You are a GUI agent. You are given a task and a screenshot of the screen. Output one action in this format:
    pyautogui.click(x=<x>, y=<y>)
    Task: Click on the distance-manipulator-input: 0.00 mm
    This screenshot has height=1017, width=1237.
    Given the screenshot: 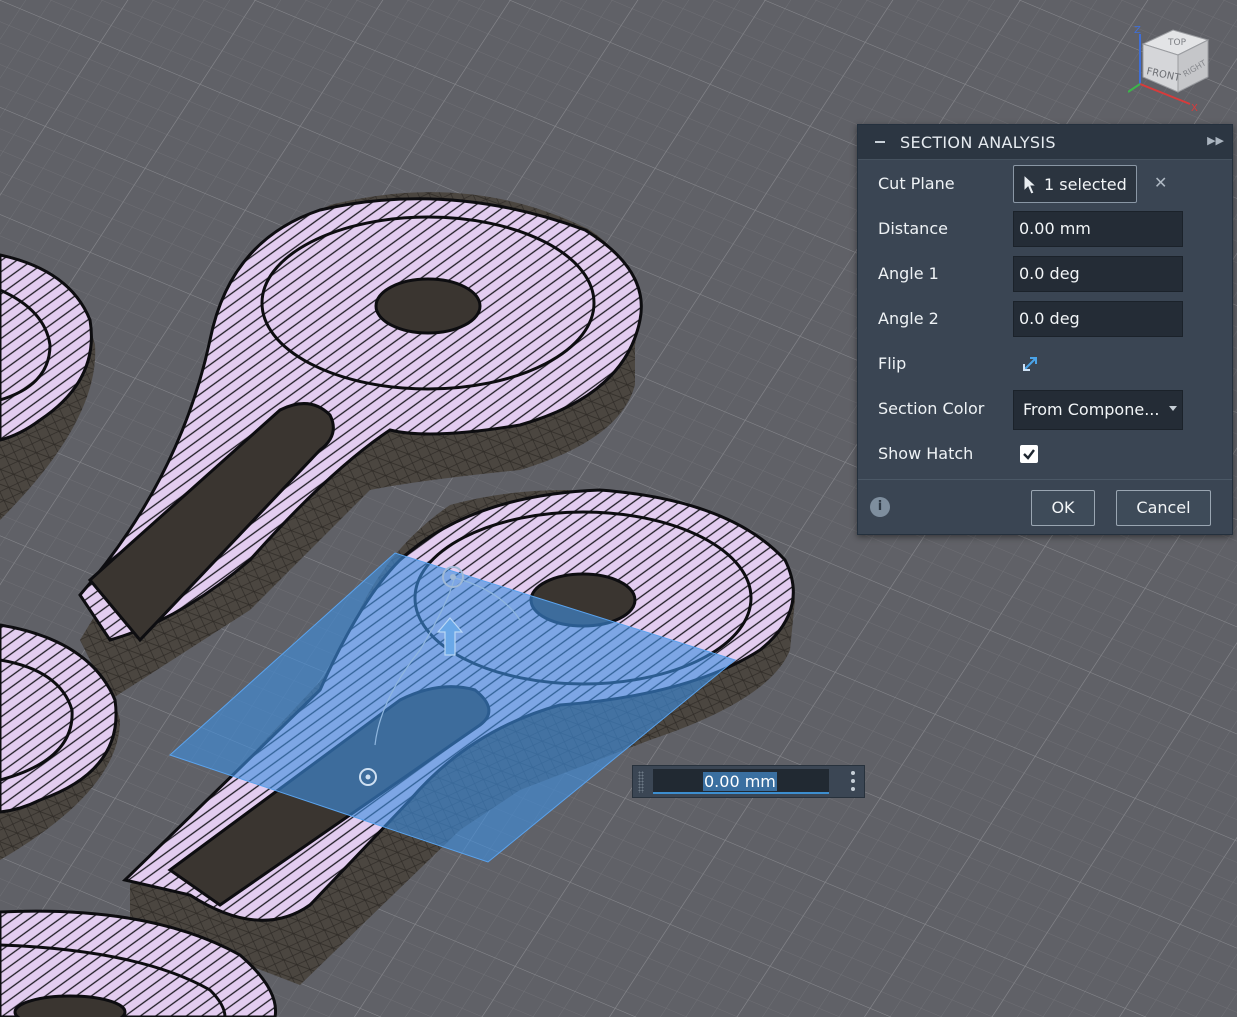 What is the action you would take?
    pyautogui.click(x=748, y=781)
    